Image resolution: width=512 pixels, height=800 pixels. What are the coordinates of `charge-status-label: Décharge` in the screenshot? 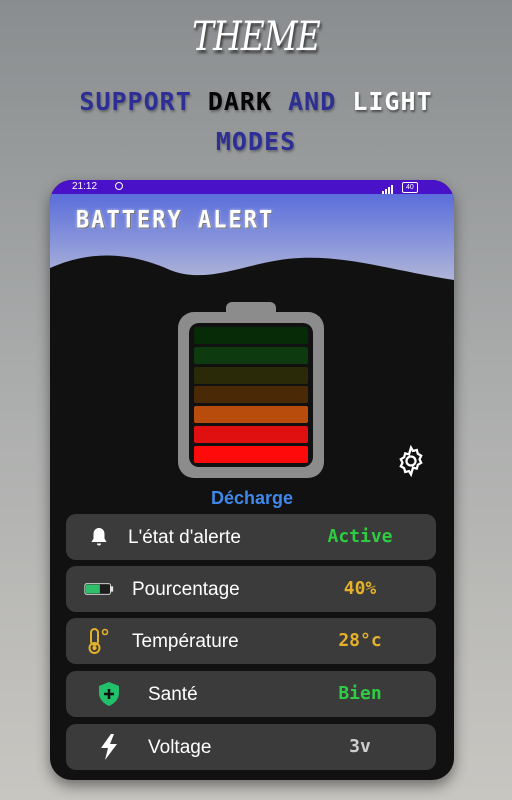 It's located at (252, 498).